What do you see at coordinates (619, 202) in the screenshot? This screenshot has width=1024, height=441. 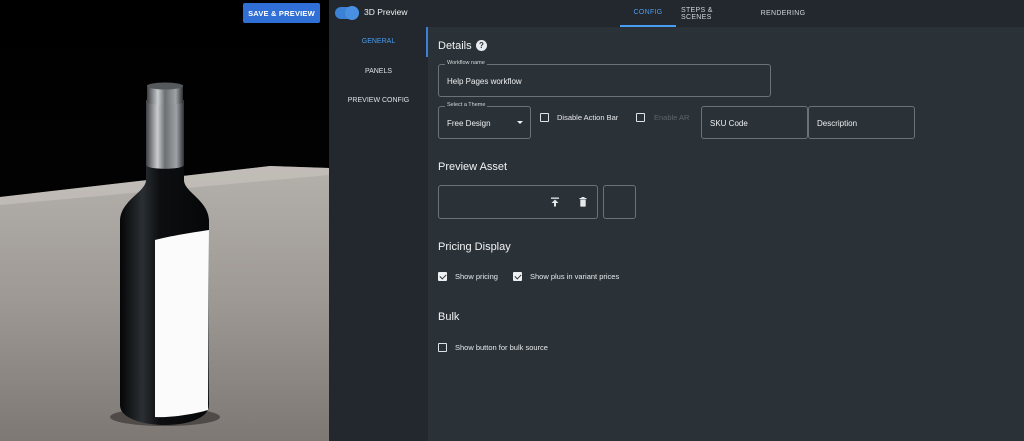 I see `preview-asset-thumbnail` at bounding box center [619, 202].